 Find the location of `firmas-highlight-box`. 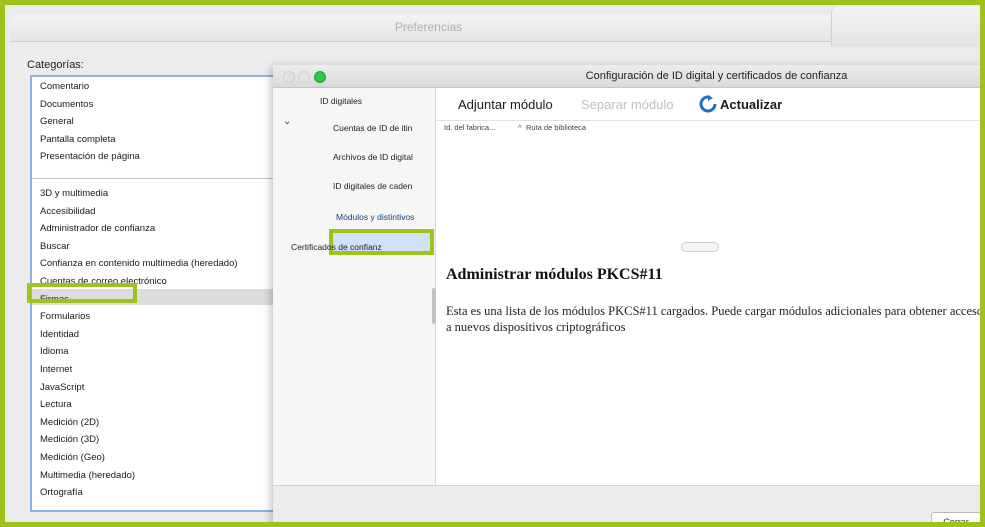

firmas-highlight-box is located at coordinates (82, 293).